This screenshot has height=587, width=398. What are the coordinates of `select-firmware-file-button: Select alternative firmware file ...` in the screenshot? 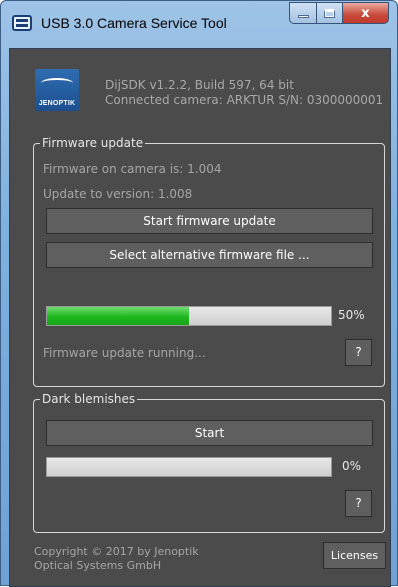 It's located at (209, 255).